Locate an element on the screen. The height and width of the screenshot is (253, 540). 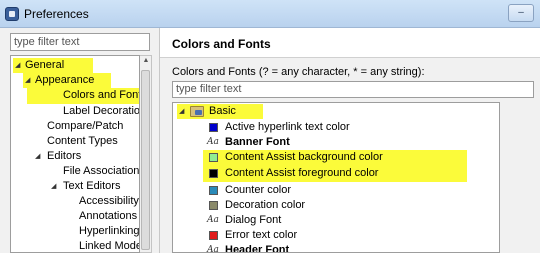
title-bar: Preferences – is located at coordinates (270, 14).